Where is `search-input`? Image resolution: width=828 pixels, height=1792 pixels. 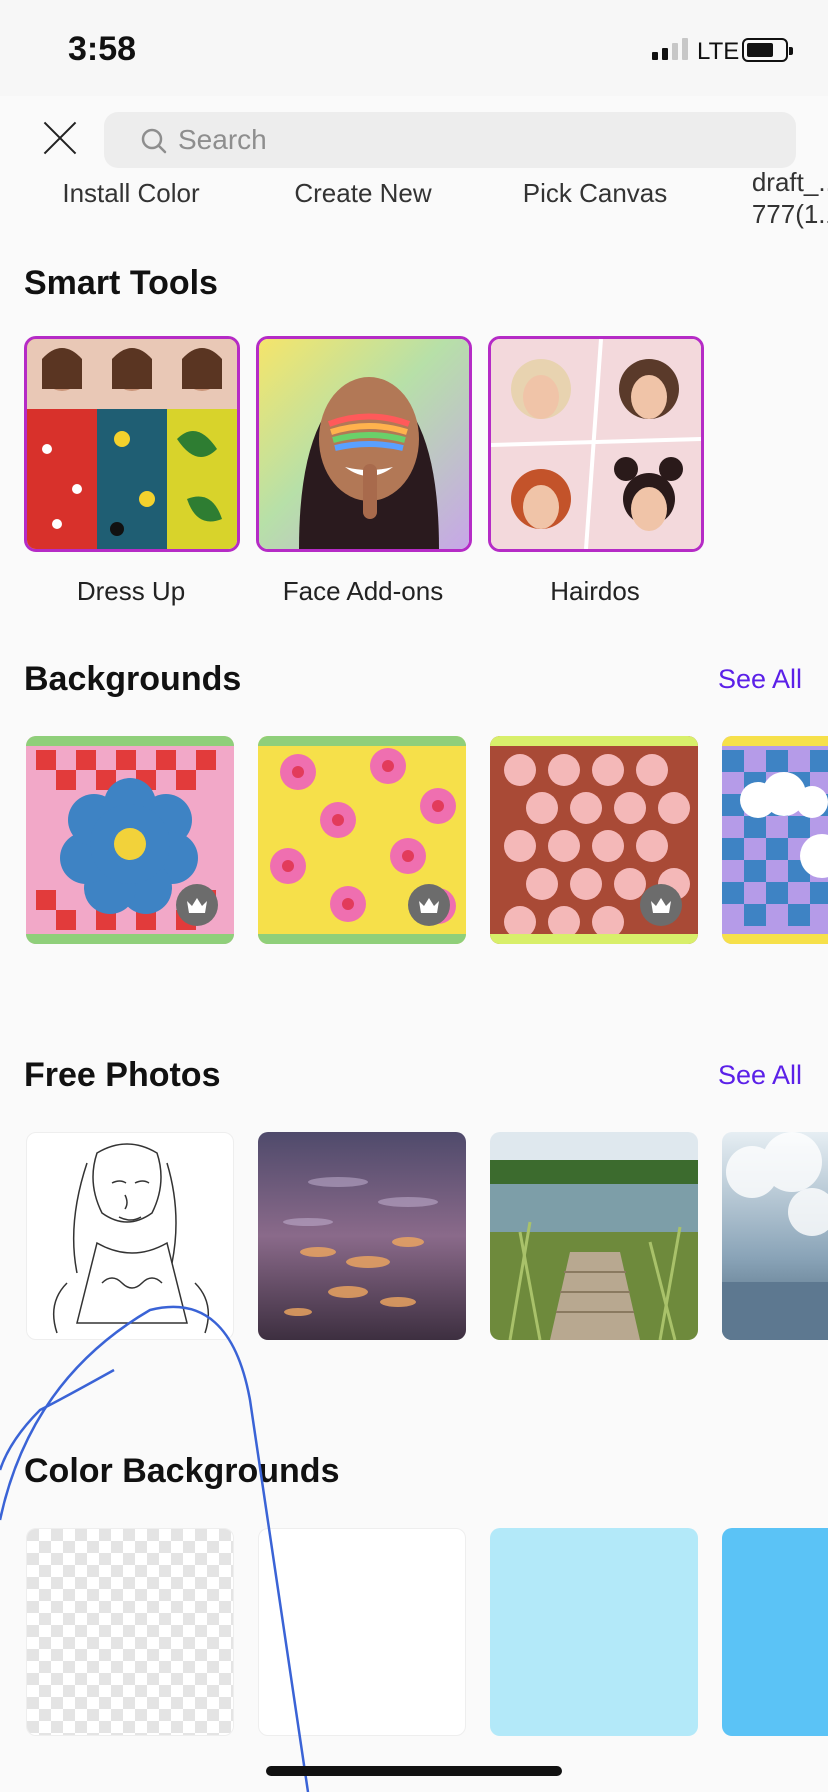
search-input is located at coordinates (468, 140).